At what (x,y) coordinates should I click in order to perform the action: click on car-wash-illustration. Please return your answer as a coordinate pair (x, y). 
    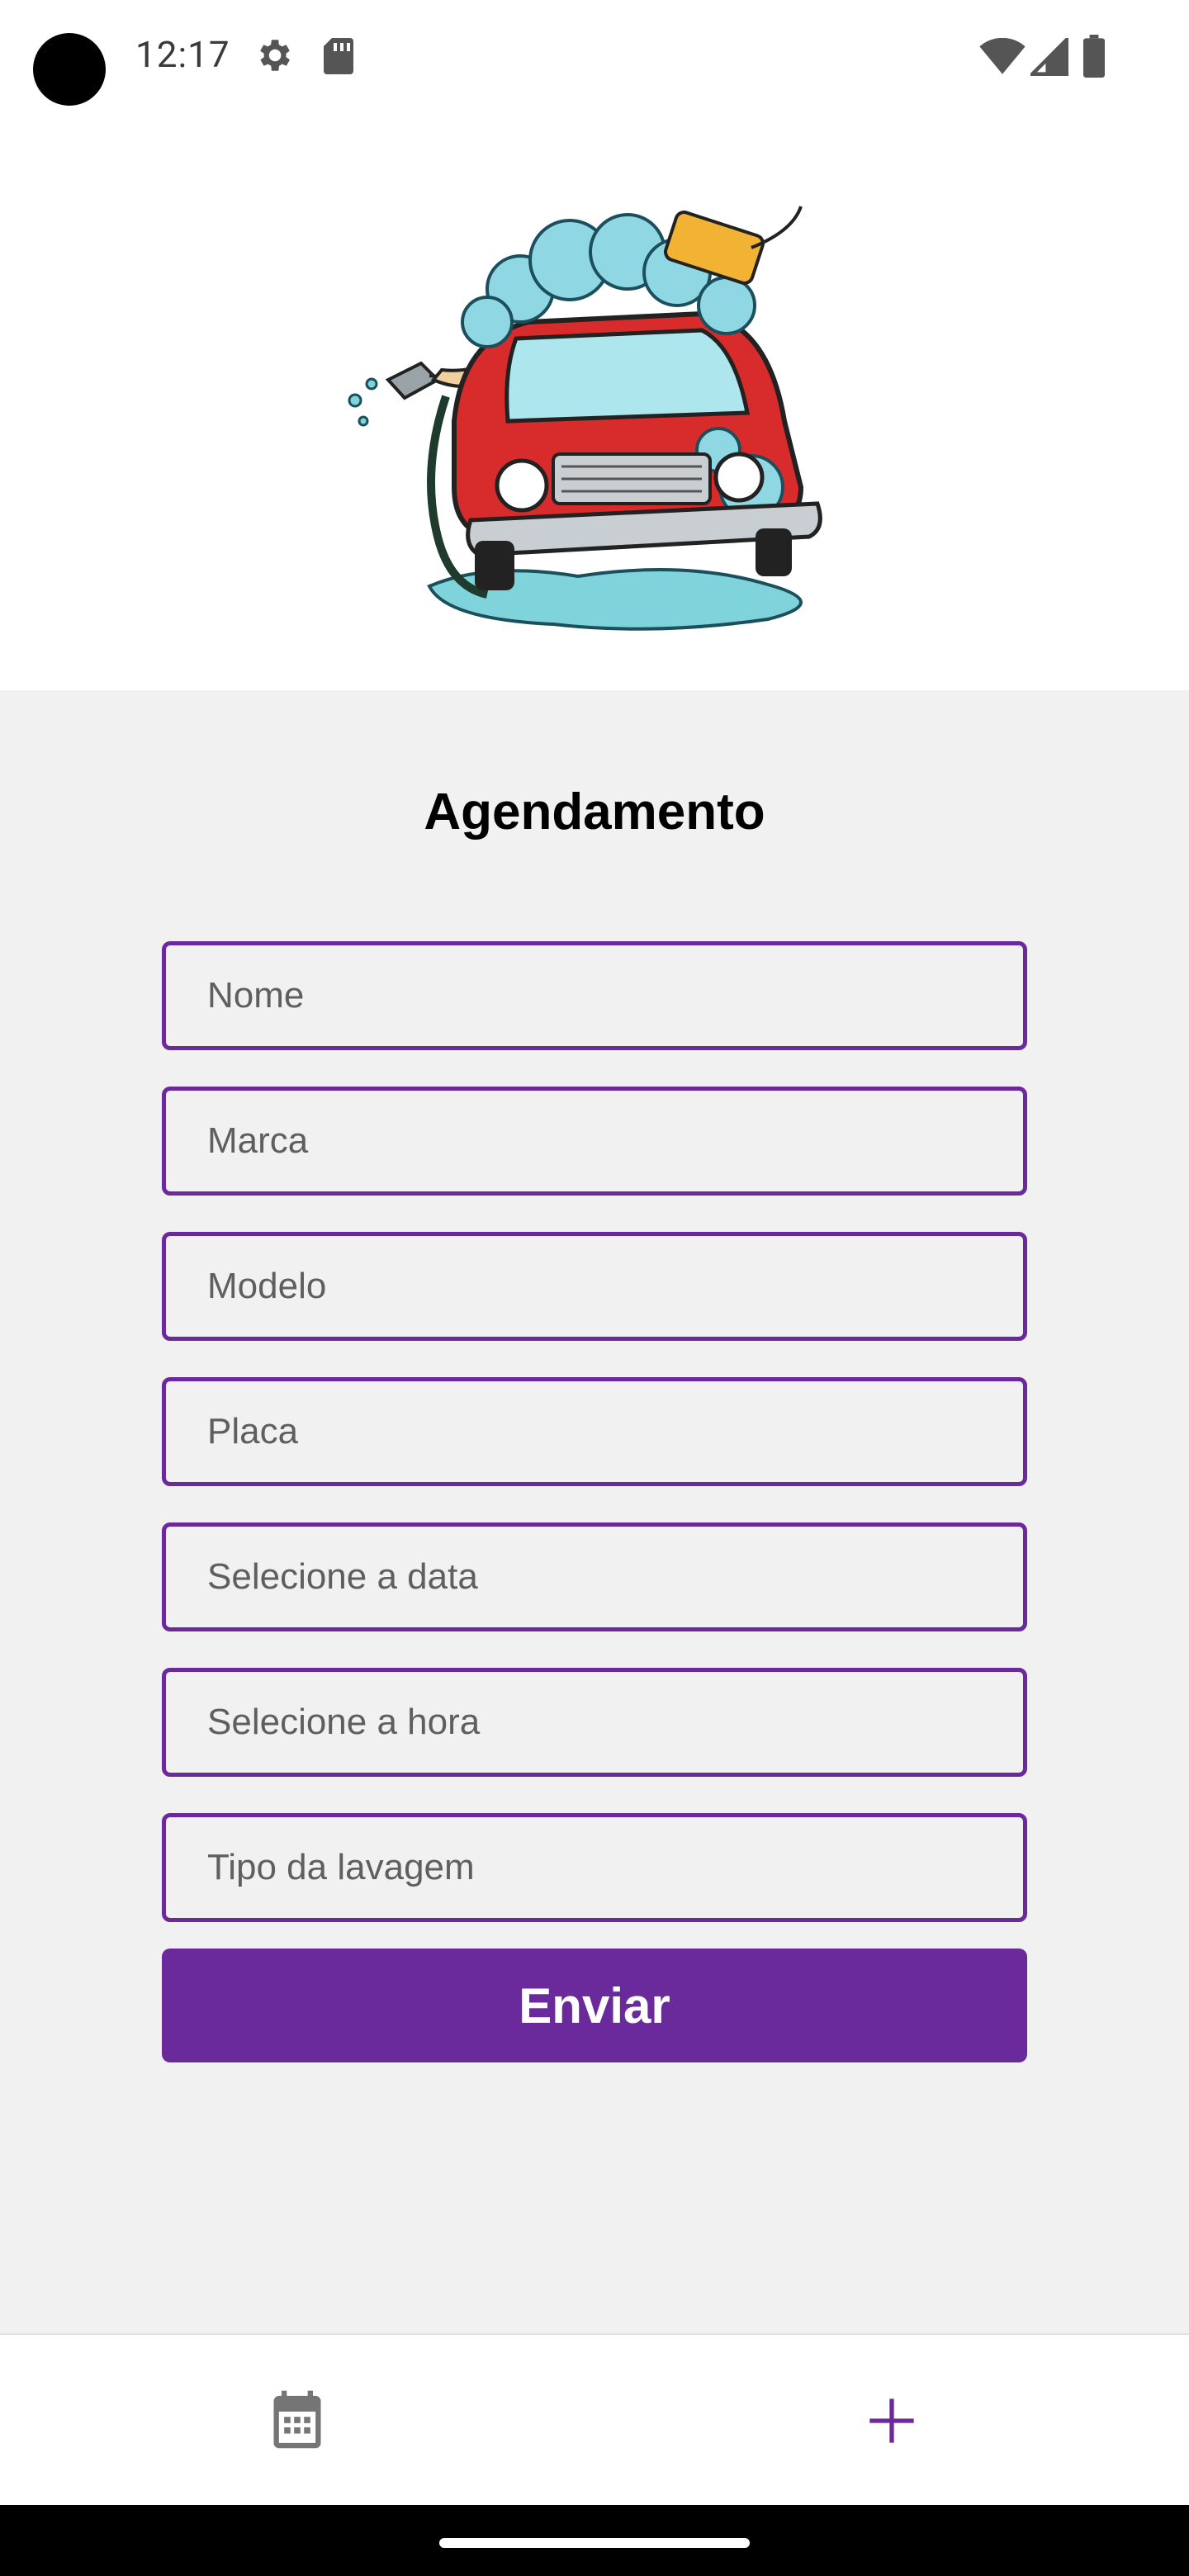
    Looking at the image, I should click on (585, 418).